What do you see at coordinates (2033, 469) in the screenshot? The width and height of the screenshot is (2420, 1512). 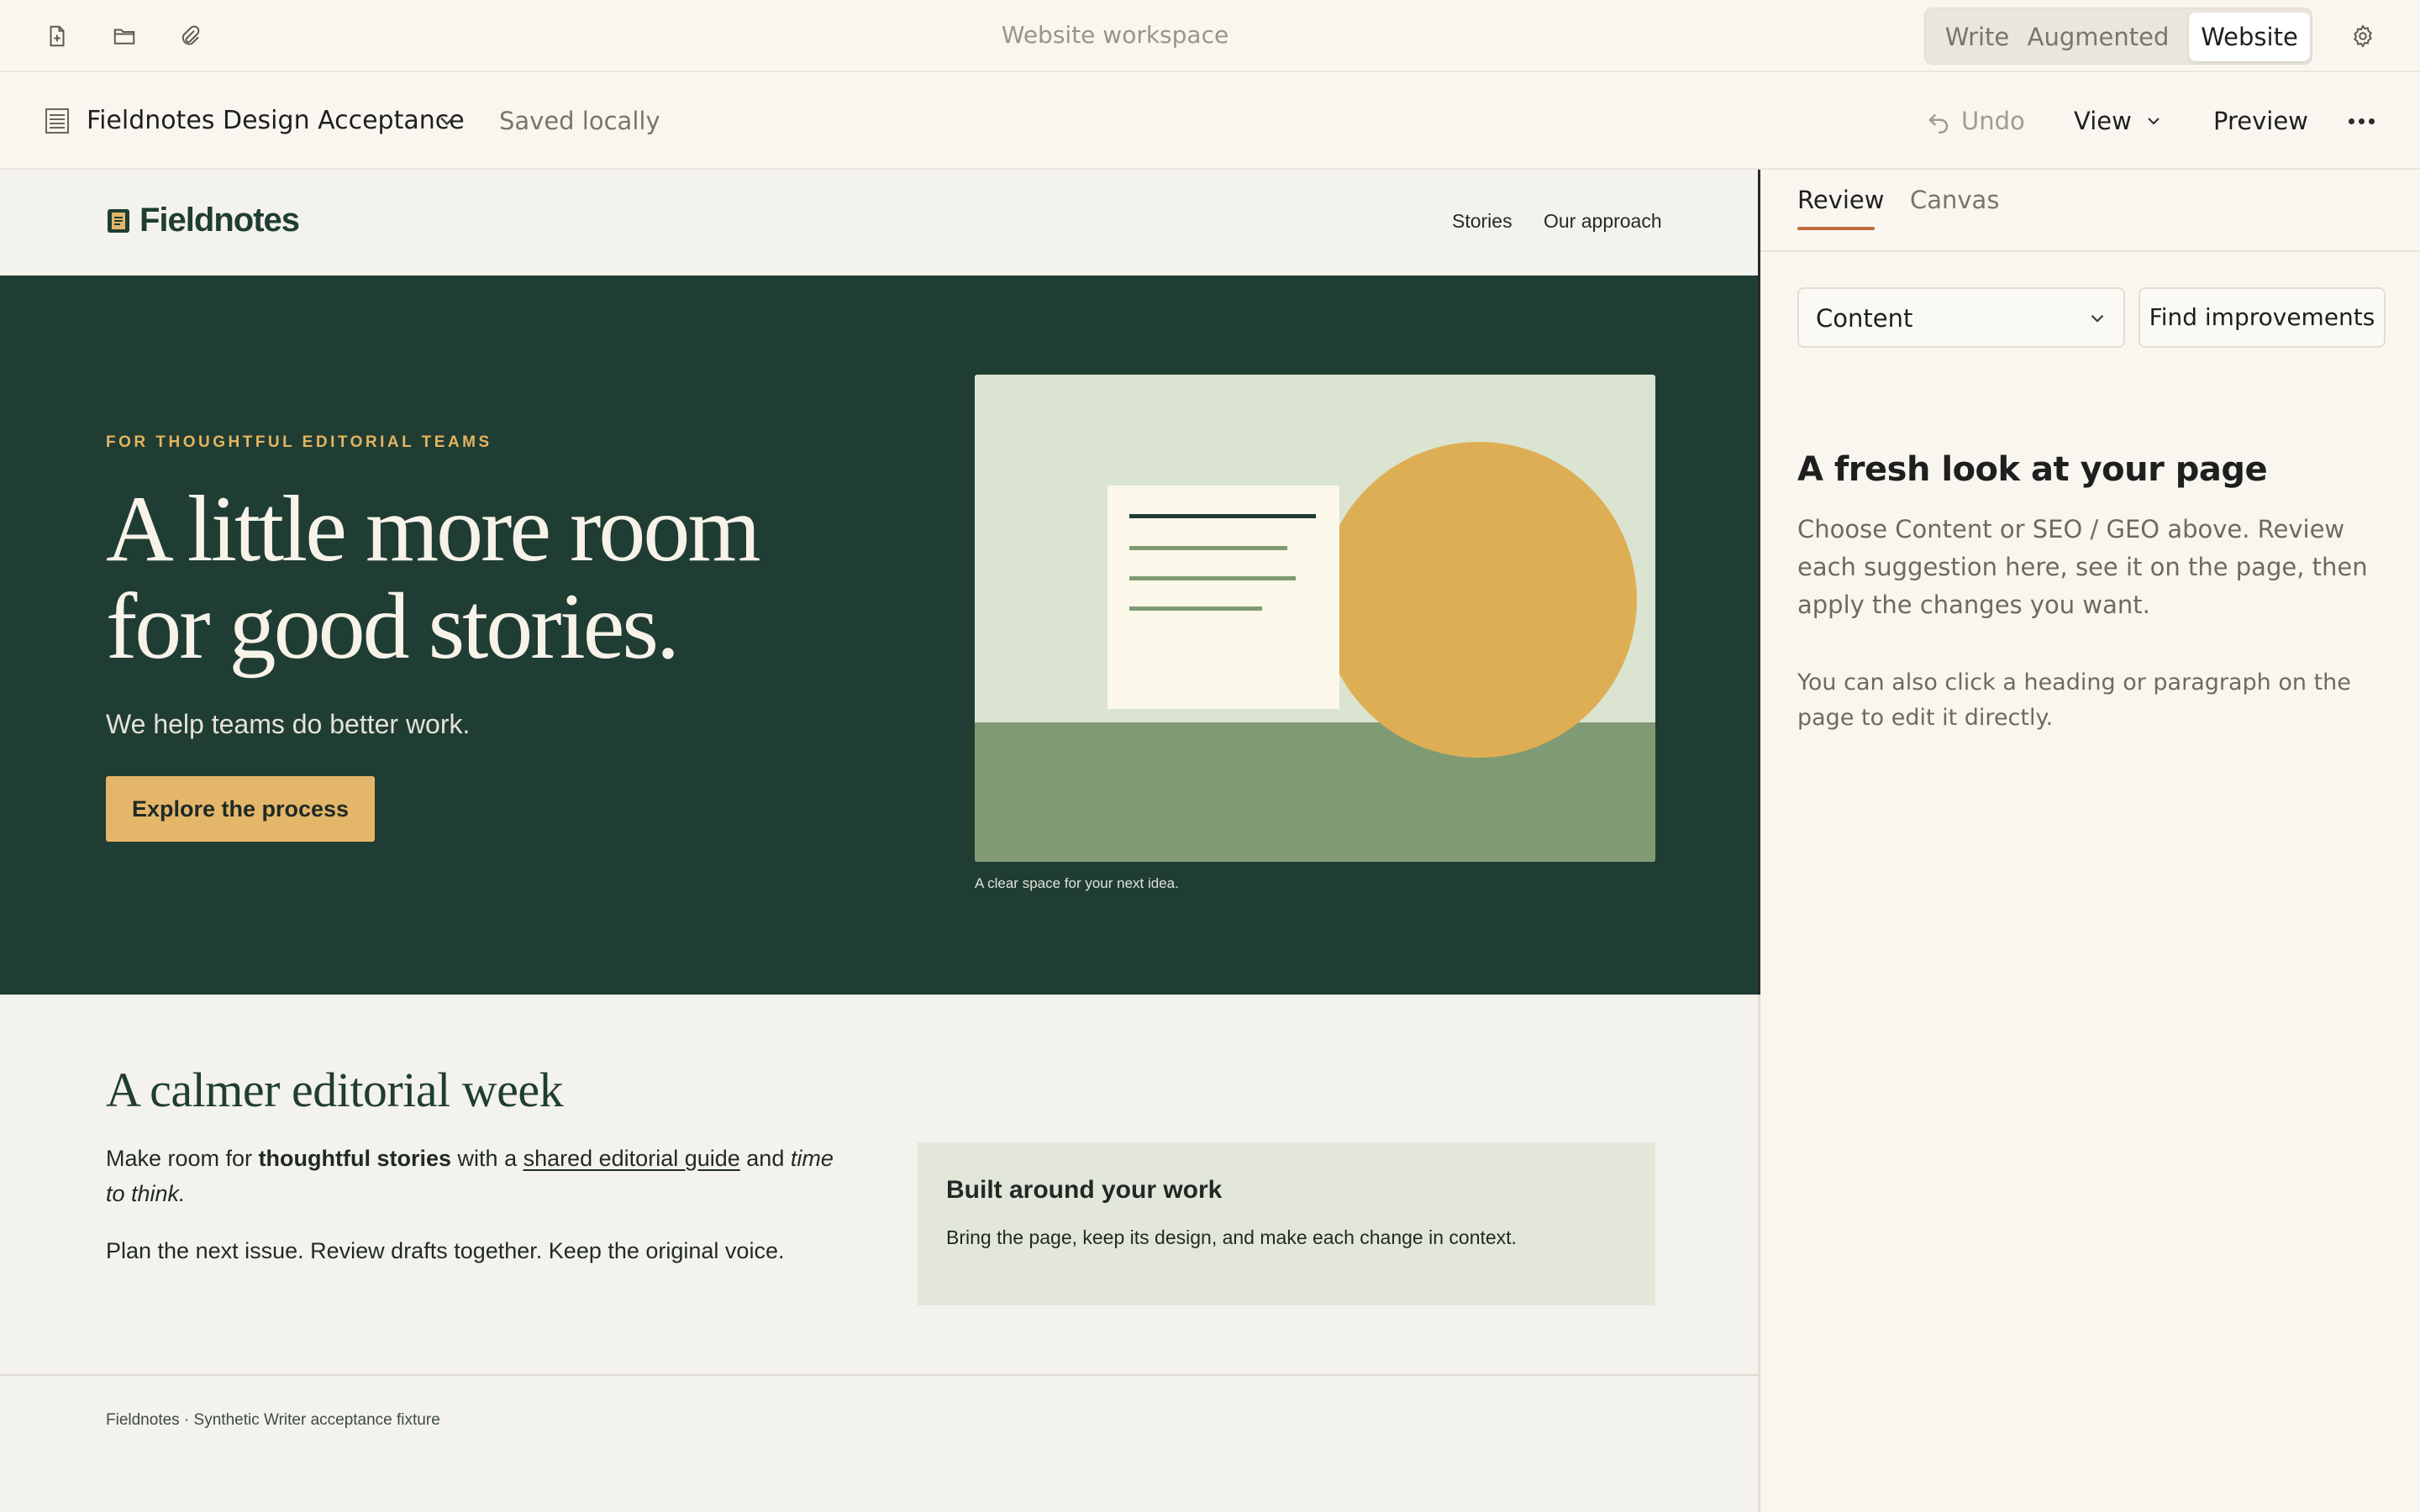 I see `panel-heading: A fresh look at your page` at bounding box center [2033, 469].